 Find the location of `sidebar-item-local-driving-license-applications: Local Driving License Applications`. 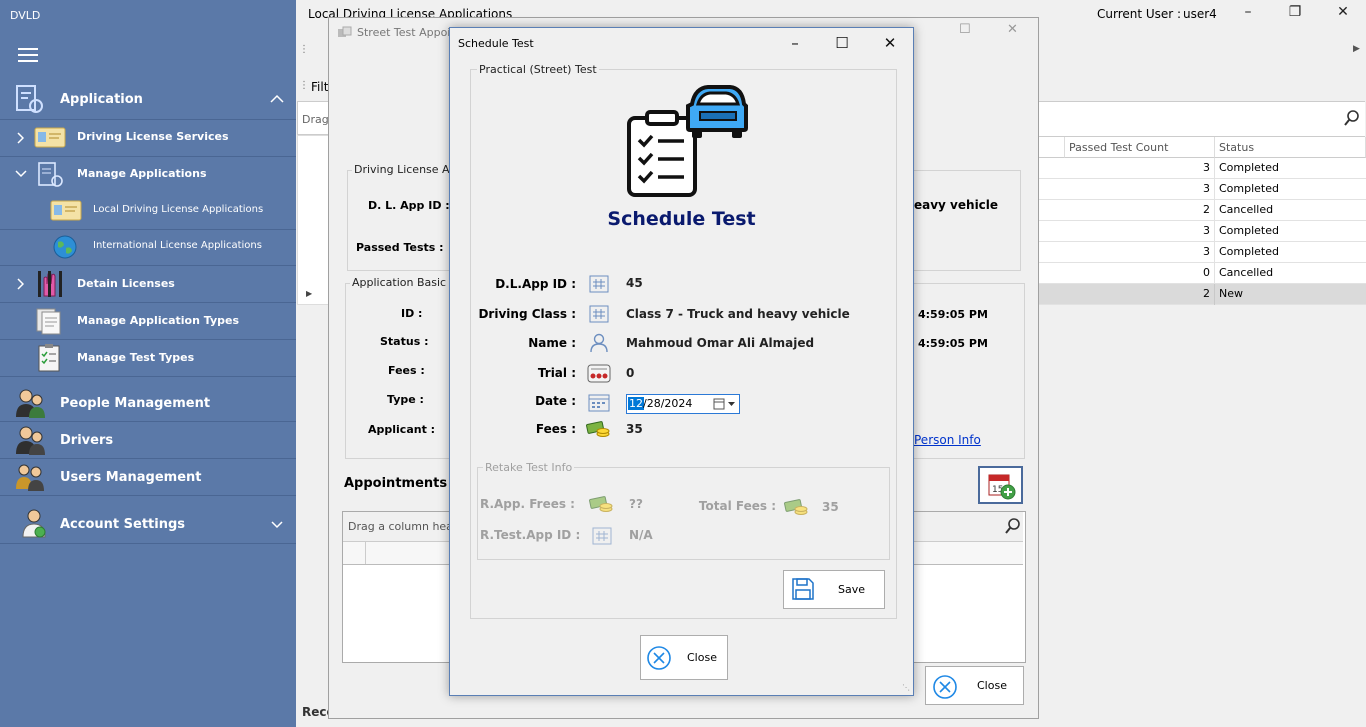

sidebar-item-local-driving-license-applications: Local Driving License Applications is located at coordinates (148, 211).